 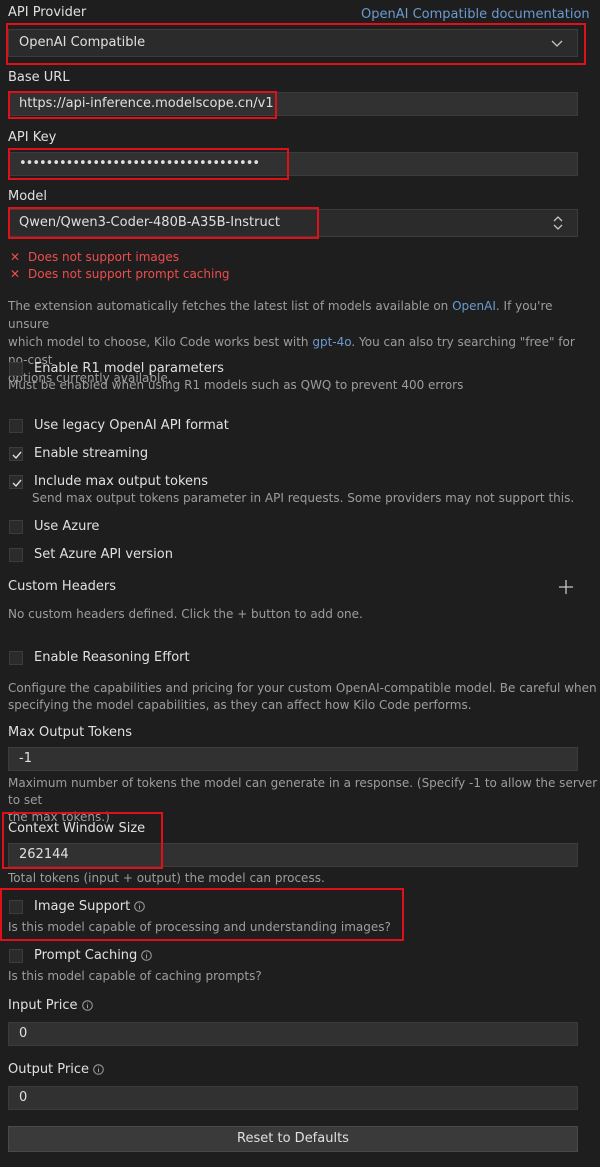 What do you see at coordinates (331, 342) in the screenshot?
I see `gpt-4o-link: gpt-4o` at bounding box center [331, 342].